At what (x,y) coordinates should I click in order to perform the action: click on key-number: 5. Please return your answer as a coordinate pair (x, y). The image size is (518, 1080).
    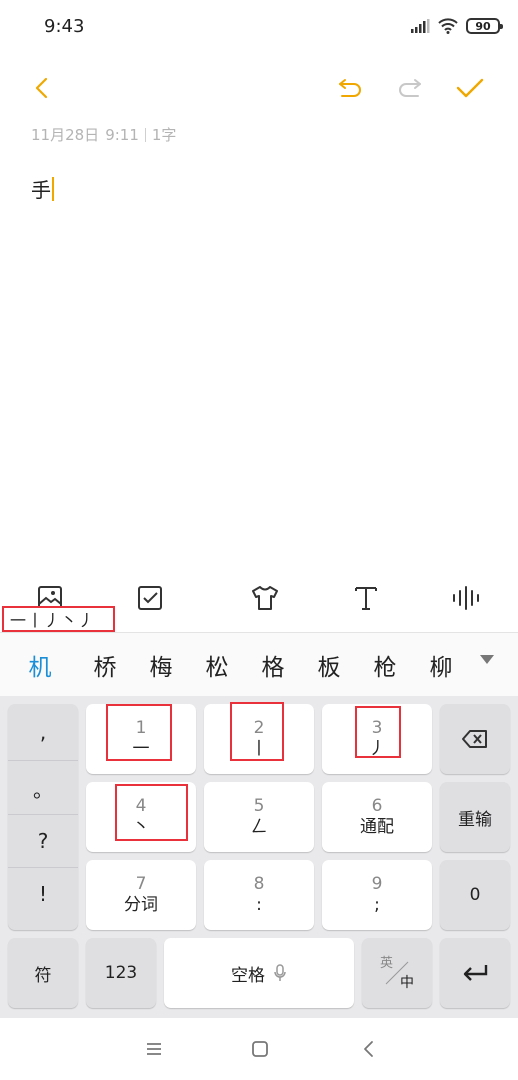
    Looking at the image, I should click on (259, 806).